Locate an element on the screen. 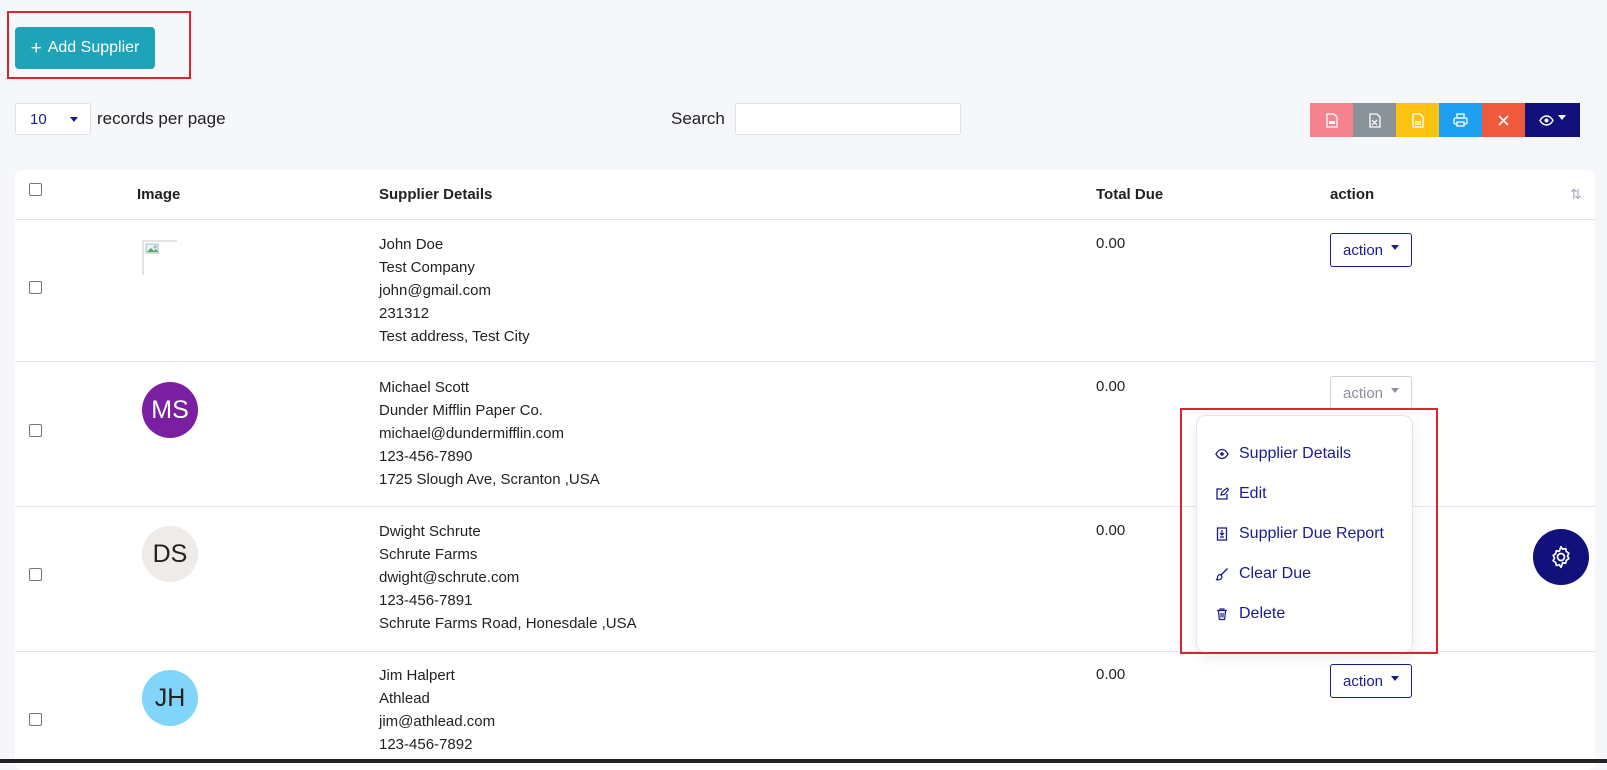  supplier-phone: 231312 is located at coordinates (404, 313).